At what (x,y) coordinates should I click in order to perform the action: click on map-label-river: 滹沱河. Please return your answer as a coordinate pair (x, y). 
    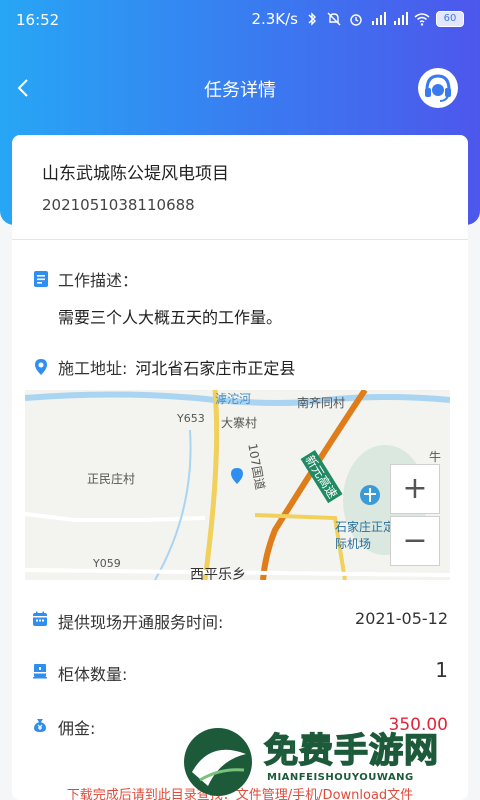
    Looking at the image, I should click on (233, 399).